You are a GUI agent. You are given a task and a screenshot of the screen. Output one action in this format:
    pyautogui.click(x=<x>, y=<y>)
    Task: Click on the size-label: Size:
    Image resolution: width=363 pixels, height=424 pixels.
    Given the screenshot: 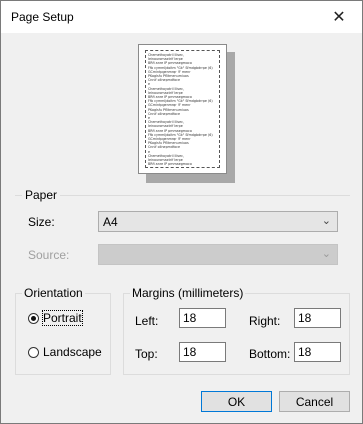 What is the action you would take?
    pyautogui.click(x=41, y=222)
    